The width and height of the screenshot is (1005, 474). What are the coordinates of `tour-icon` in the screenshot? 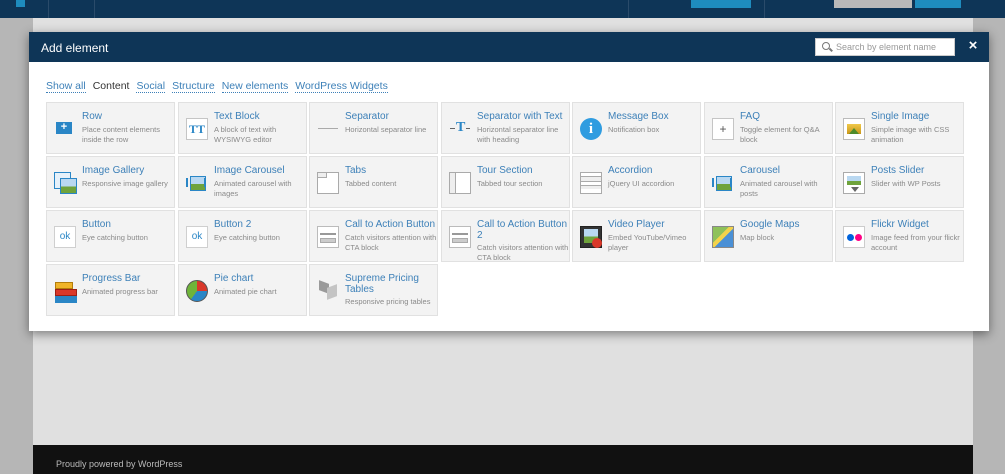 It's located at (460, 183).